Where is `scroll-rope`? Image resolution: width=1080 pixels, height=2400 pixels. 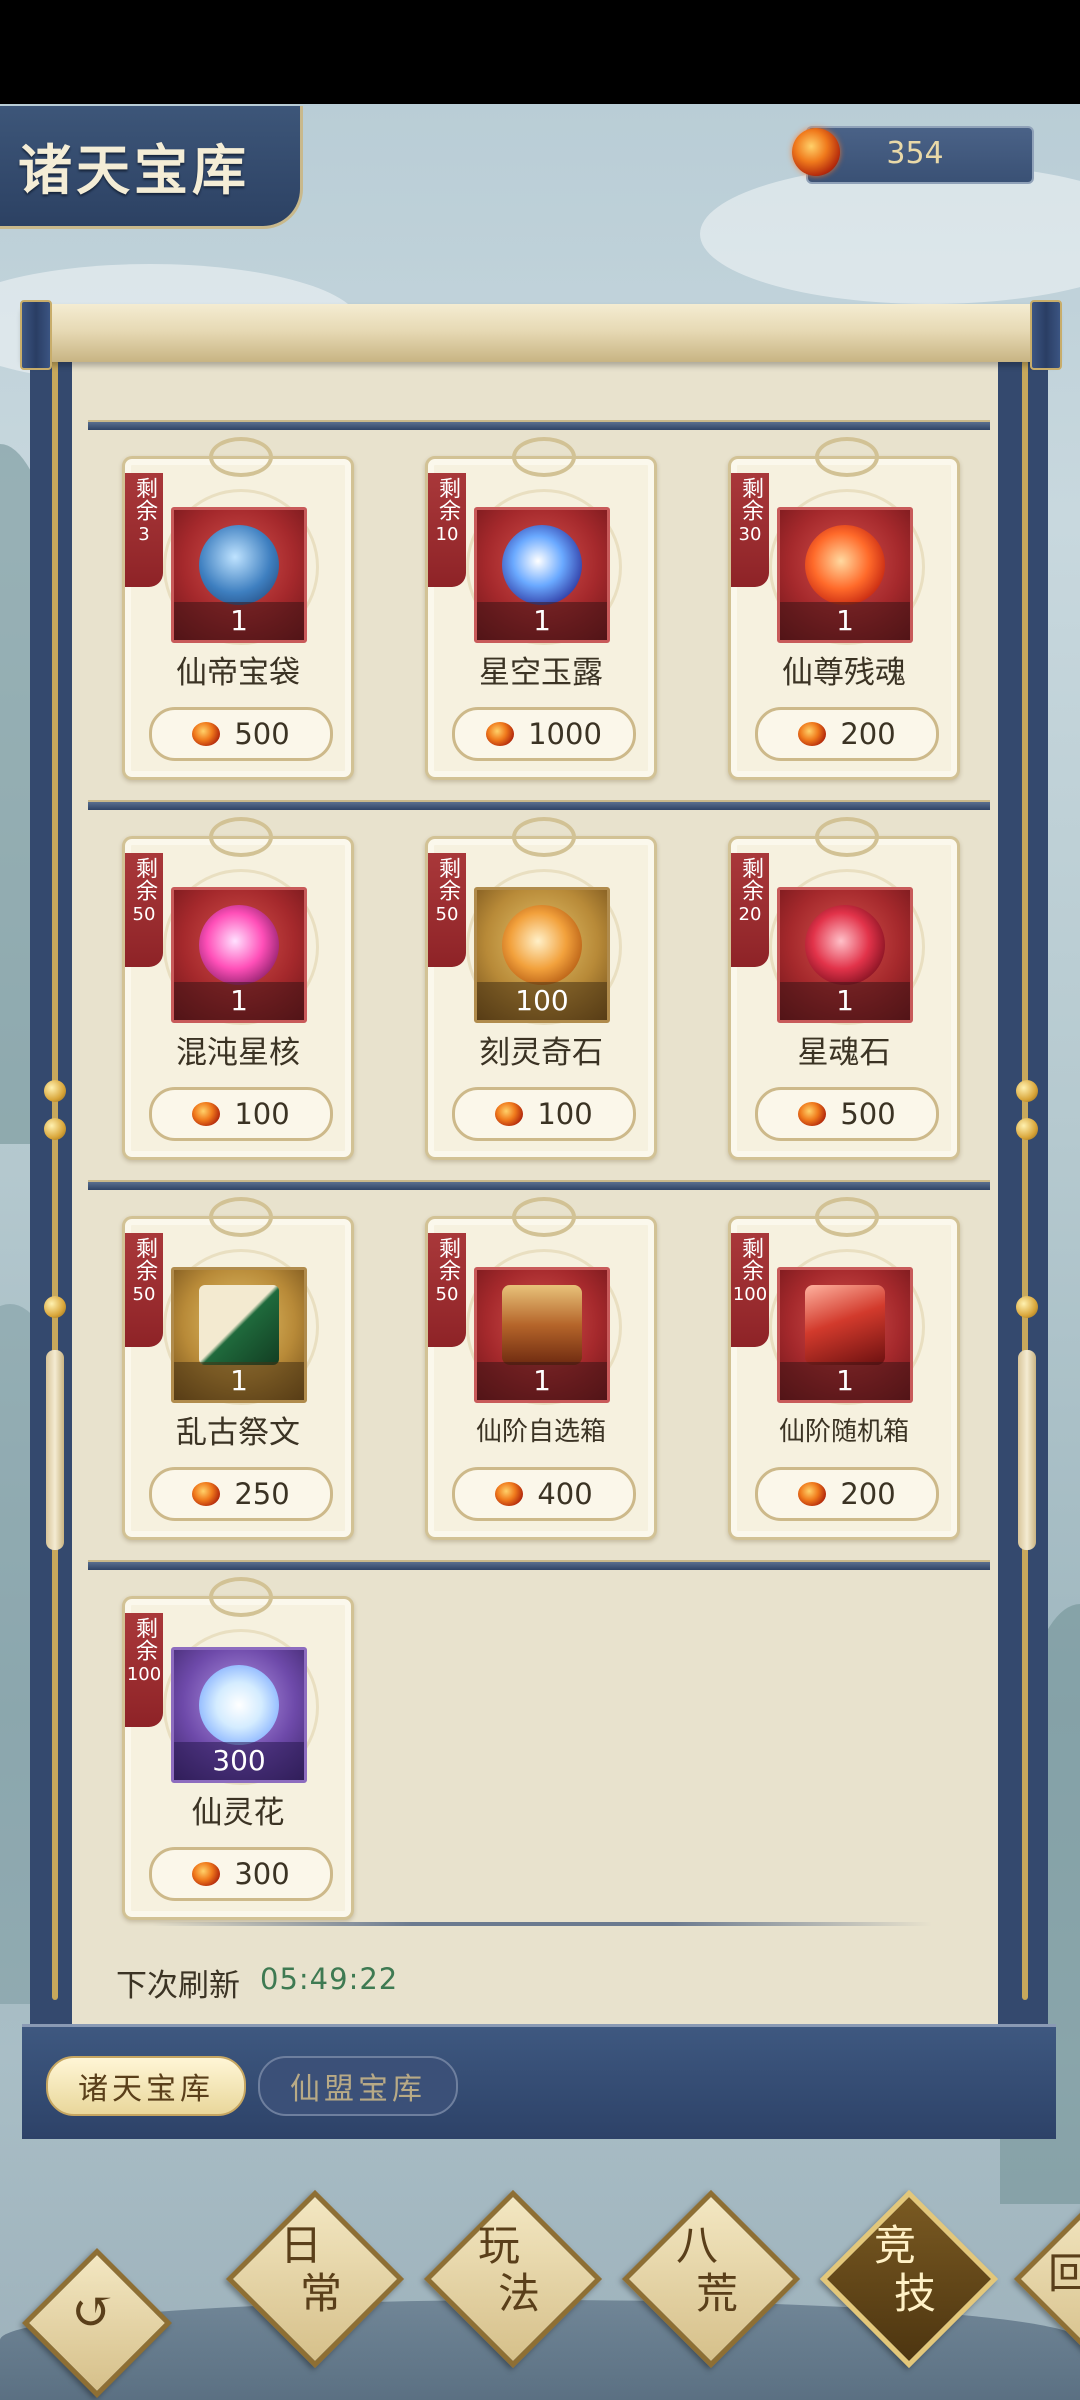
scroll-rope is located at coordinates (55, 1180).